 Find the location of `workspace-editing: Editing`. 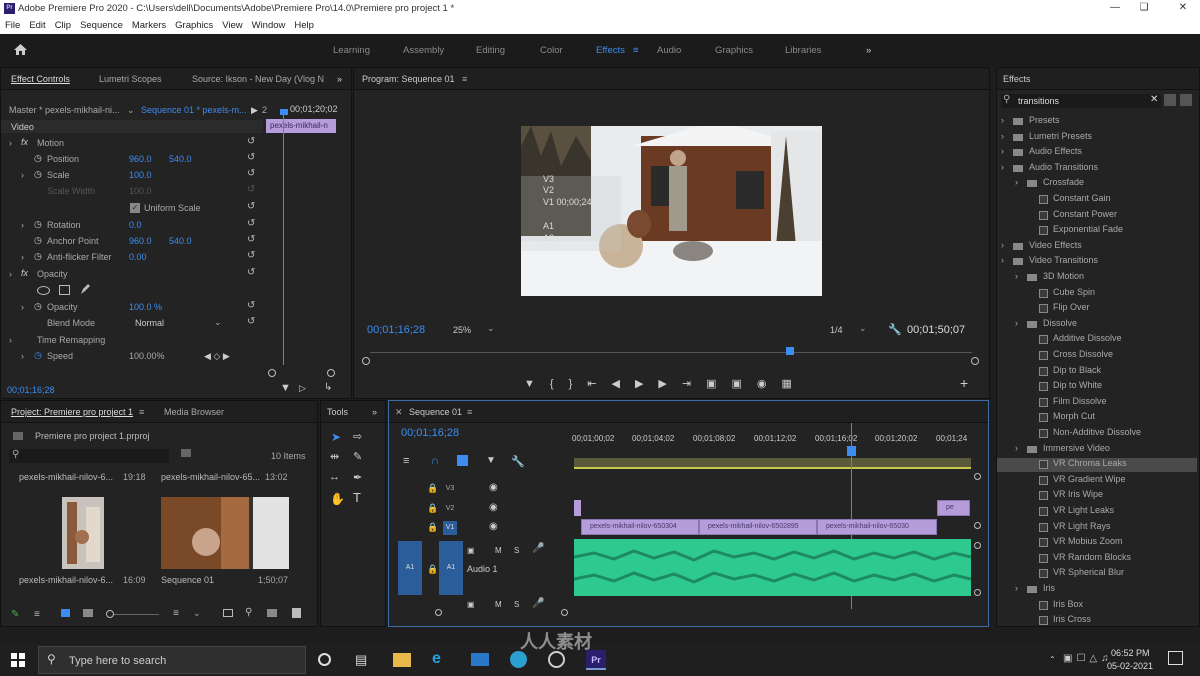

workspace-editing: Editing is located at coordinates (490, 50).